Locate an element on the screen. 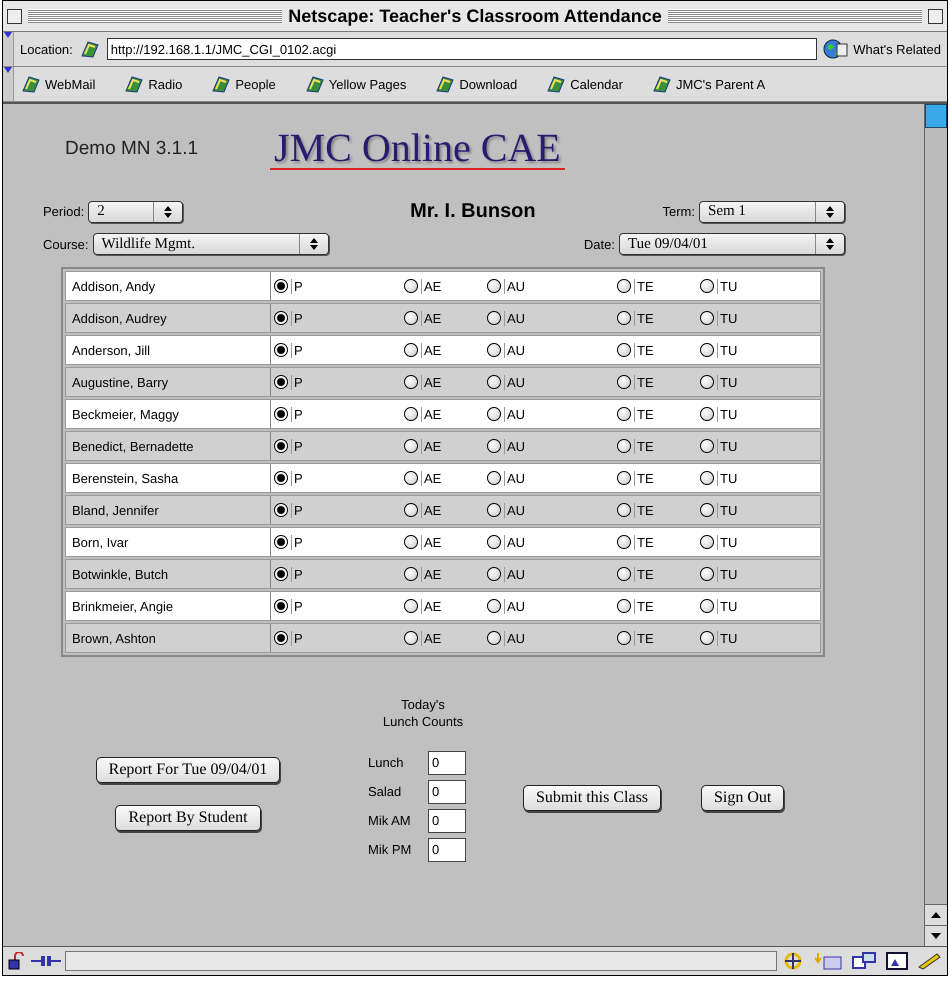 Image resolution: width=950 pixels, height=981 pixels. dropdown: Tue 09/04/01 is located at coordinates (732, 244).